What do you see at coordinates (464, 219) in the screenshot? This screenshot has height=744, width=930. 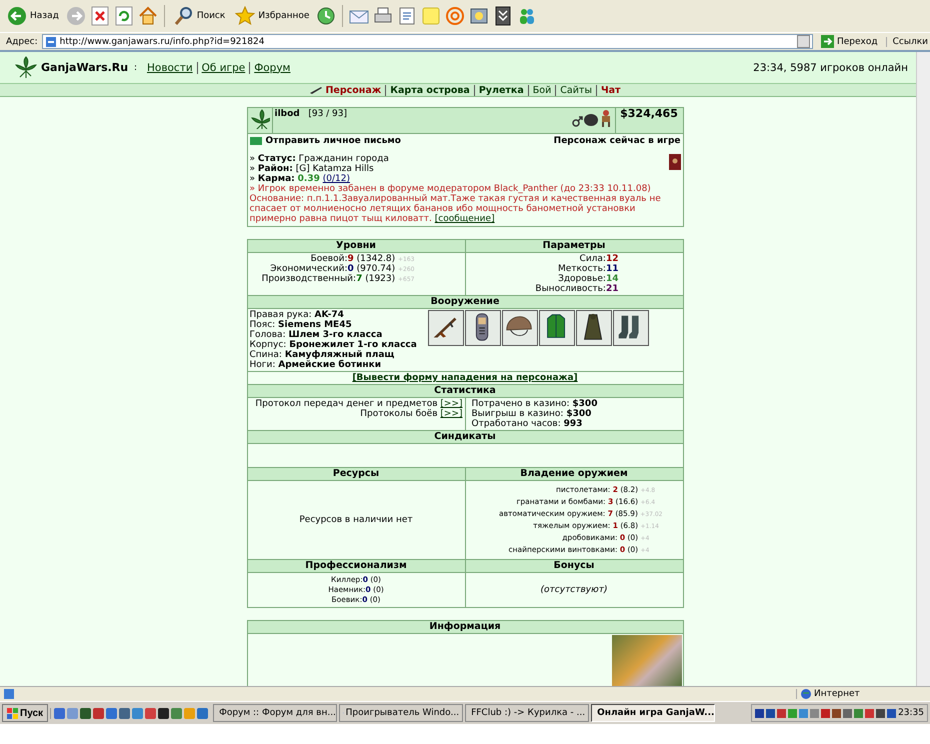 I see `message-link: [сообщение]` at bounding box center [464, 219].